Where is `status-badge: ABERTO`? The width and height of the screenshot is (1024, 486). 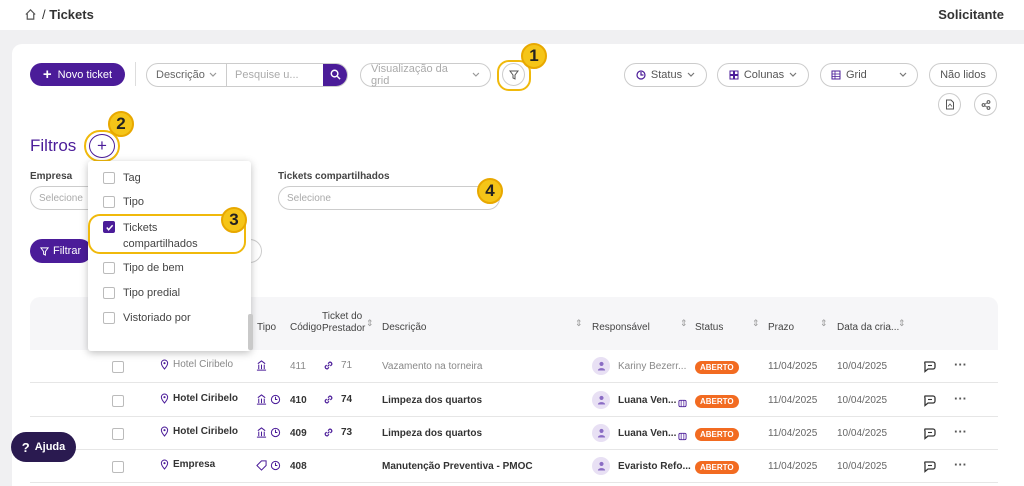
status-badge: ABERTO is located at coordinates (717, 401).